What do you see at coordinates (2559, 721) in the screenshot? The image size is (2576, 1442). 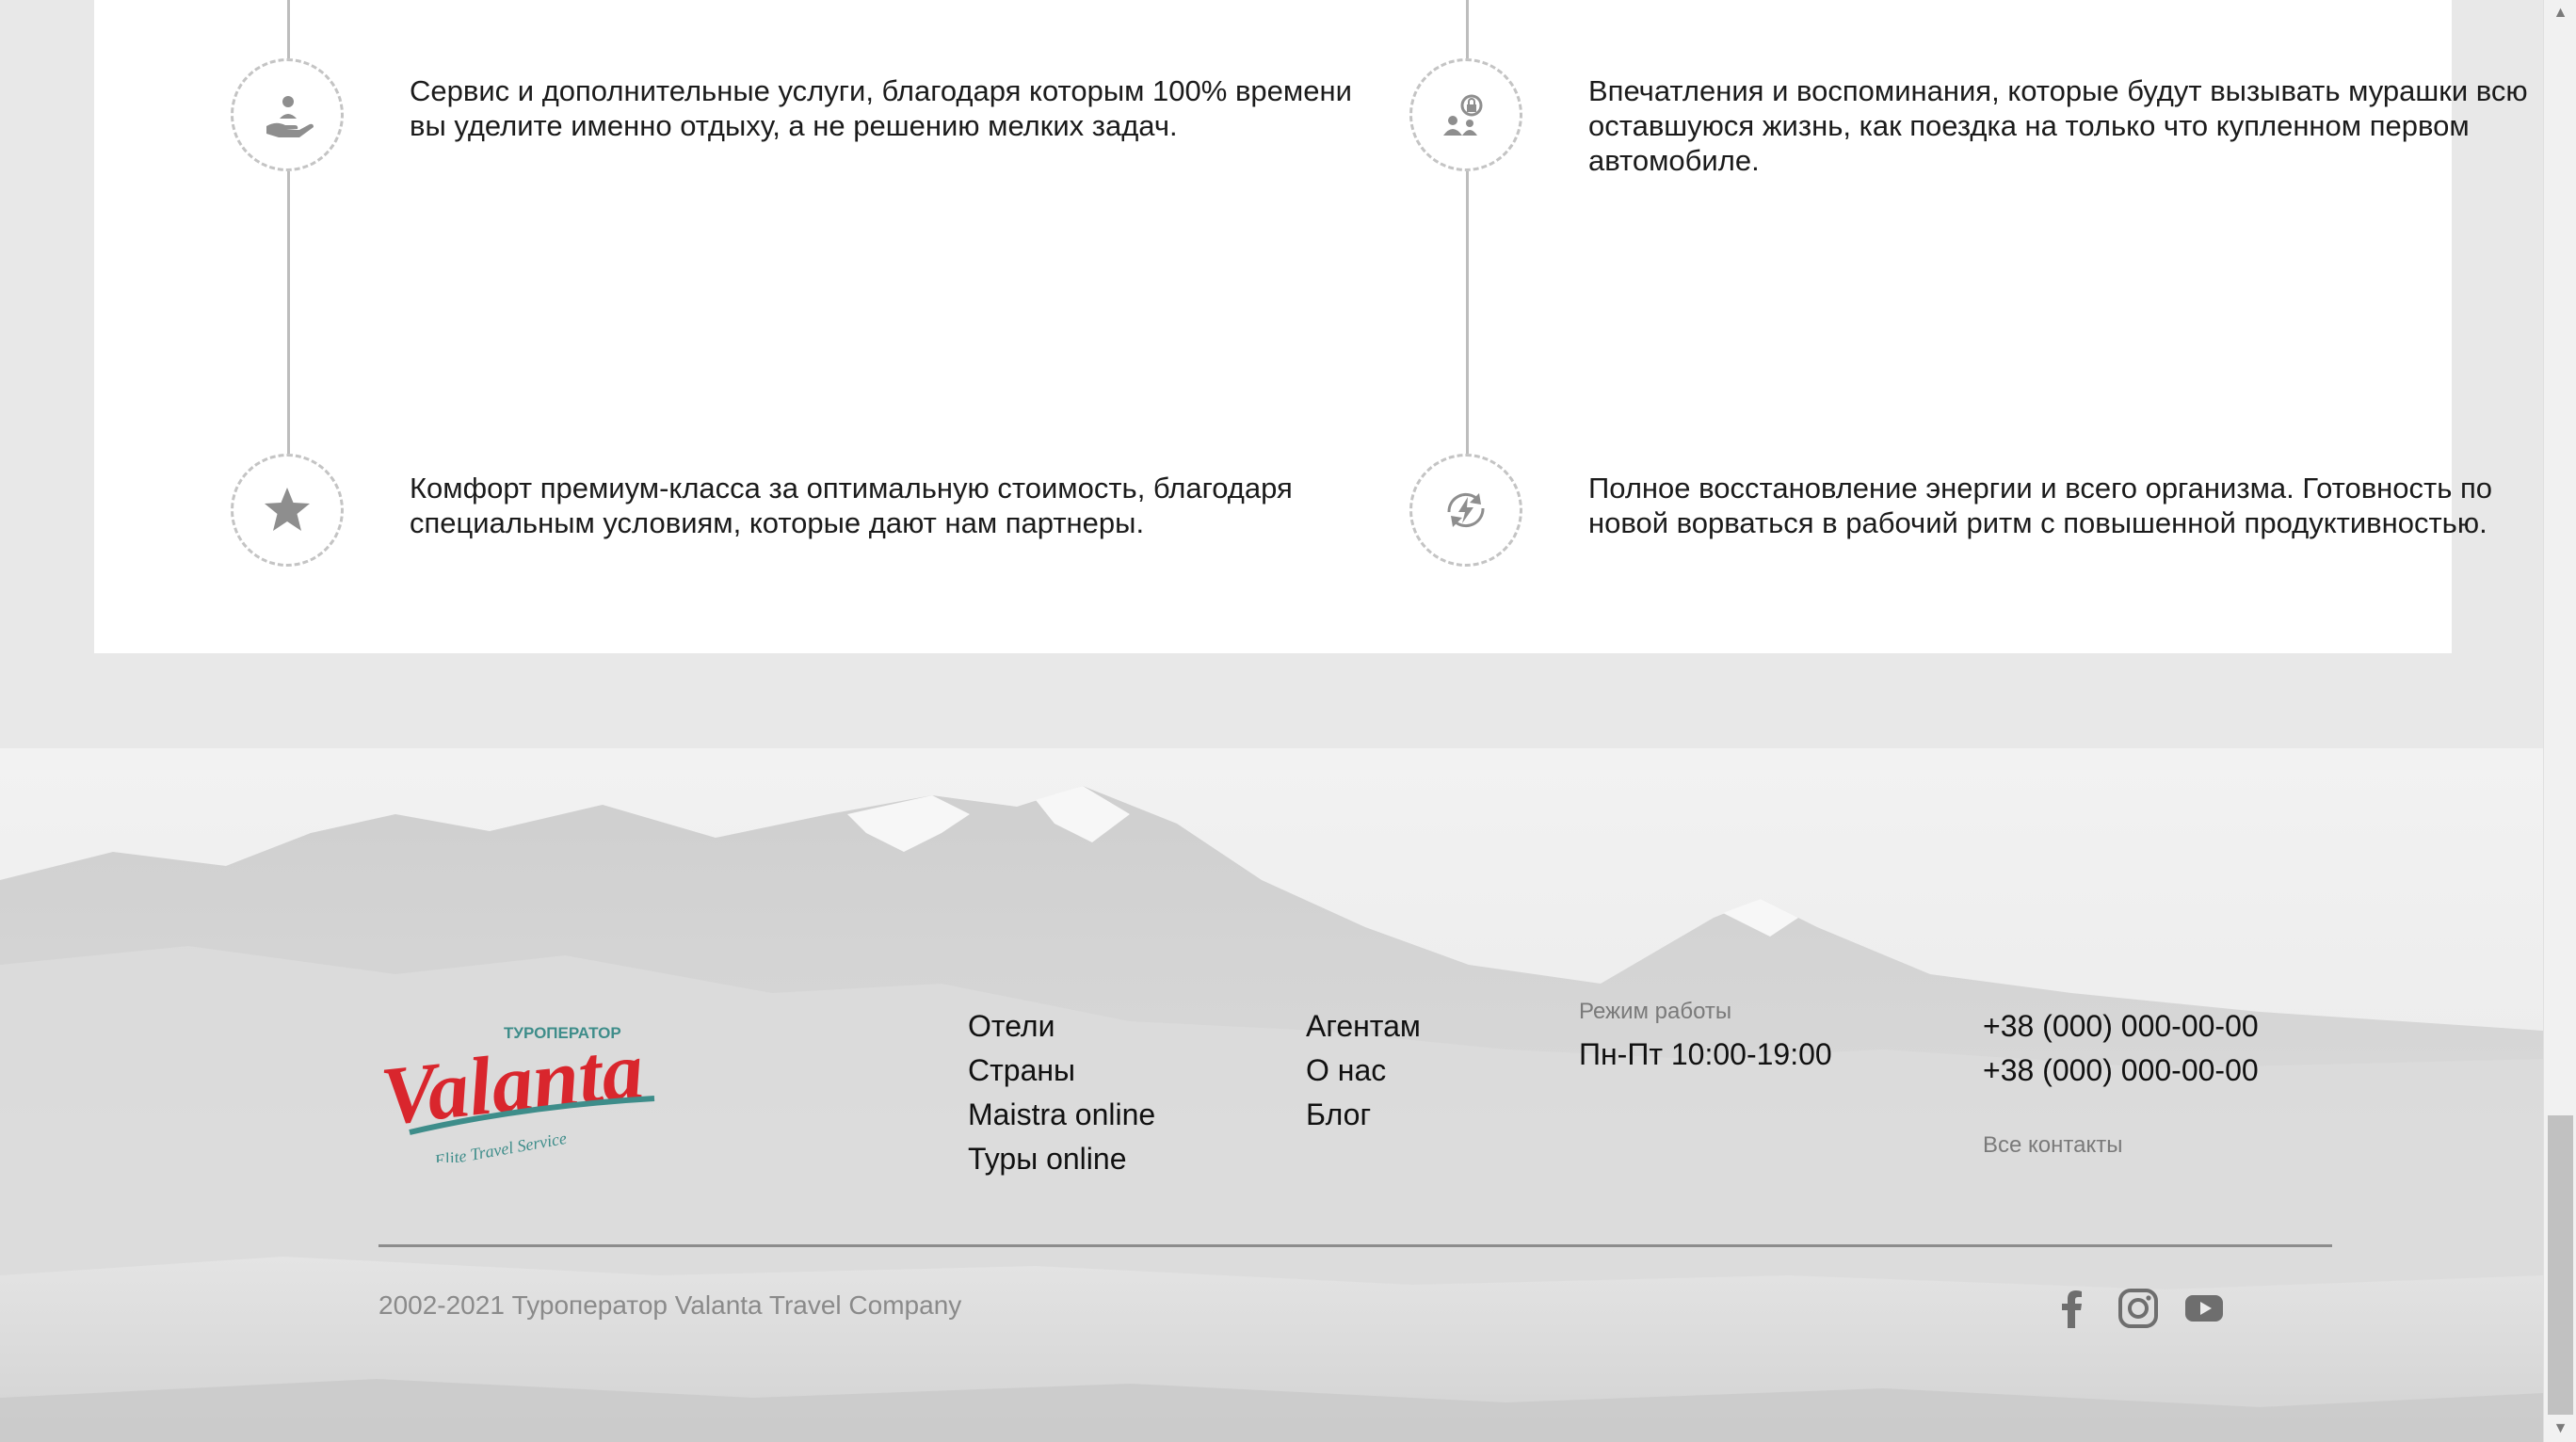 I see `page-scrollbar: ▲ ▼` at bounding box center [2559, 721].